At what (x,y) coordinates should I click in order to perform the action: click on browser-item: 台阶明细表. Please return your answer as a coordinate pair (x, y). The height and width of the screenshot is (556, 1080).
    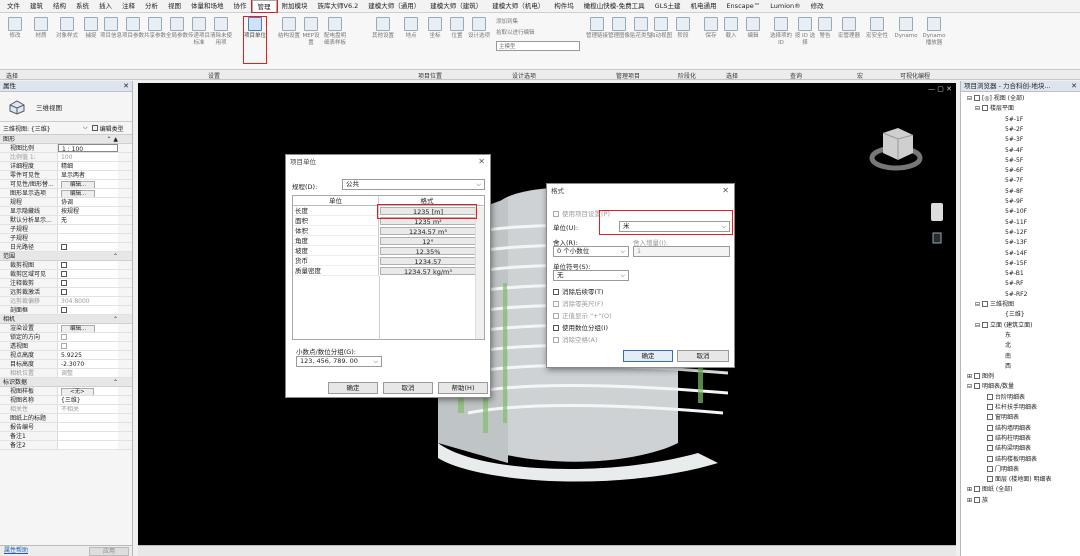
    Looking at the image, I should click on (1006, 397).